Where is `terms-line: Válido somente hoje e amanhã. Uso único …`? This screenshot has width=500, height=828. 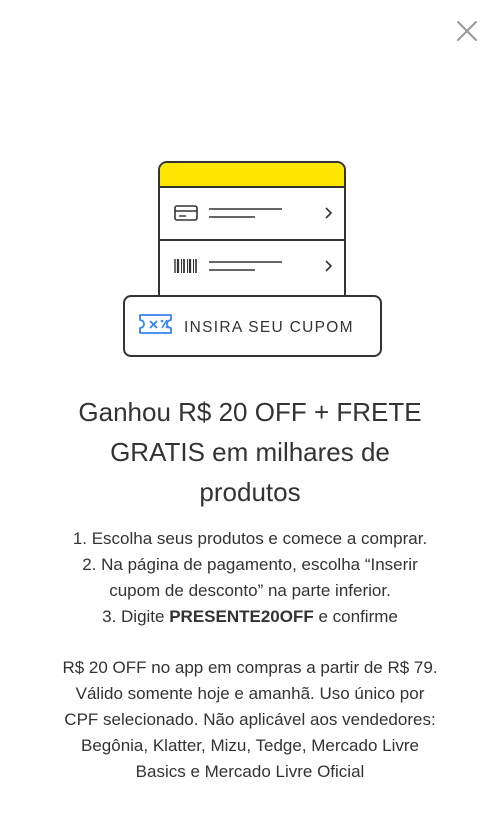 terms-line: Válido somente hoje e amanhã. Uso único … is located at coordinates (250, 693).